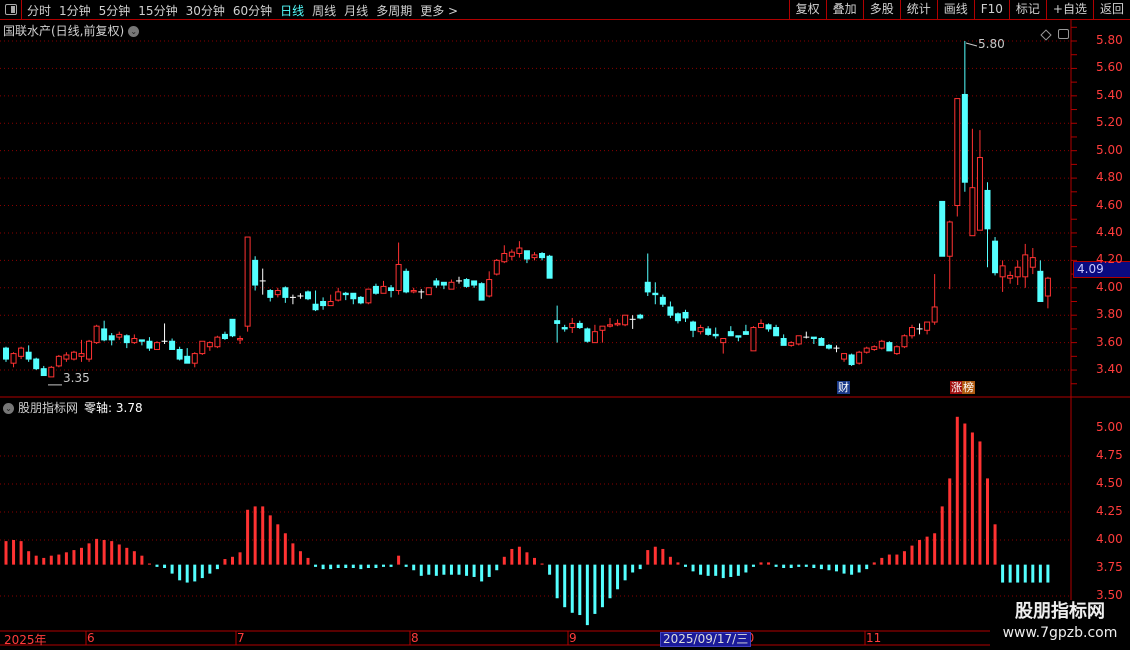 This screenshot has height=650, width=1130. Describe the element at coordinates (1109, 231) in the screenshot. I see `price-axis-label: 4.40` at that location.